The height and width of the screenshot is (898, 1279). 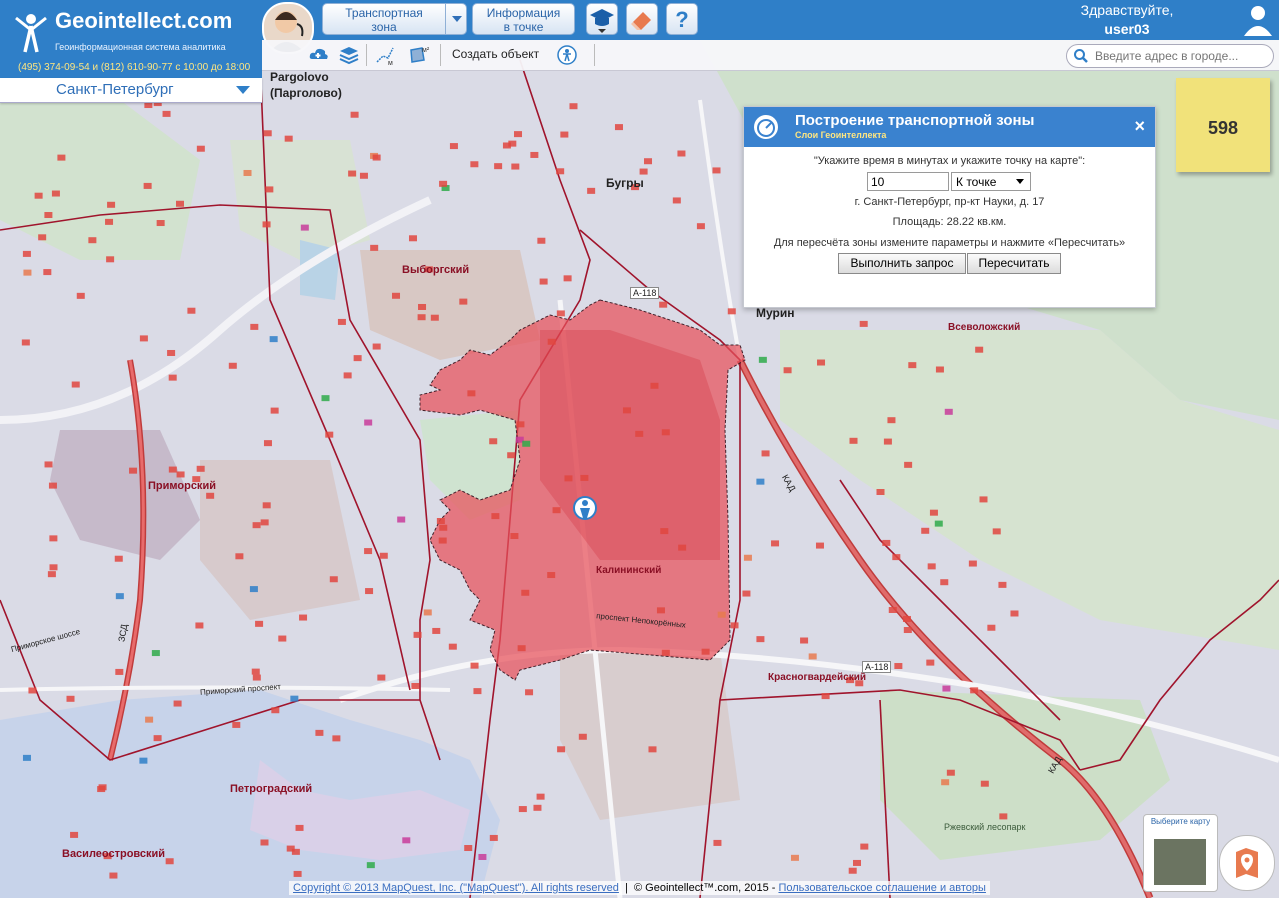 I want to click on search-input, so click(x=1181, y=56).